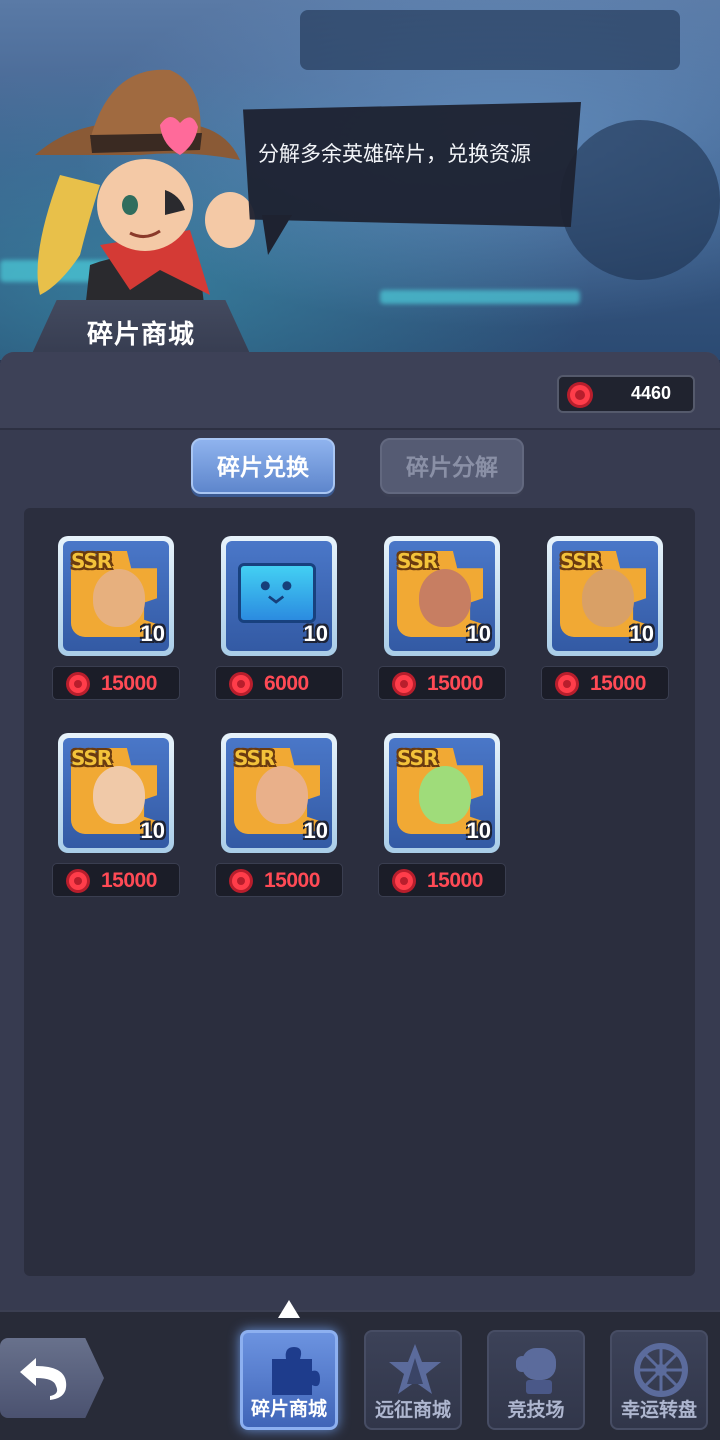  What do you see at coordinates (412, 1410) in the screenshot?
I see `nav-label: 远征商城` at bounding box center [412, 1410].